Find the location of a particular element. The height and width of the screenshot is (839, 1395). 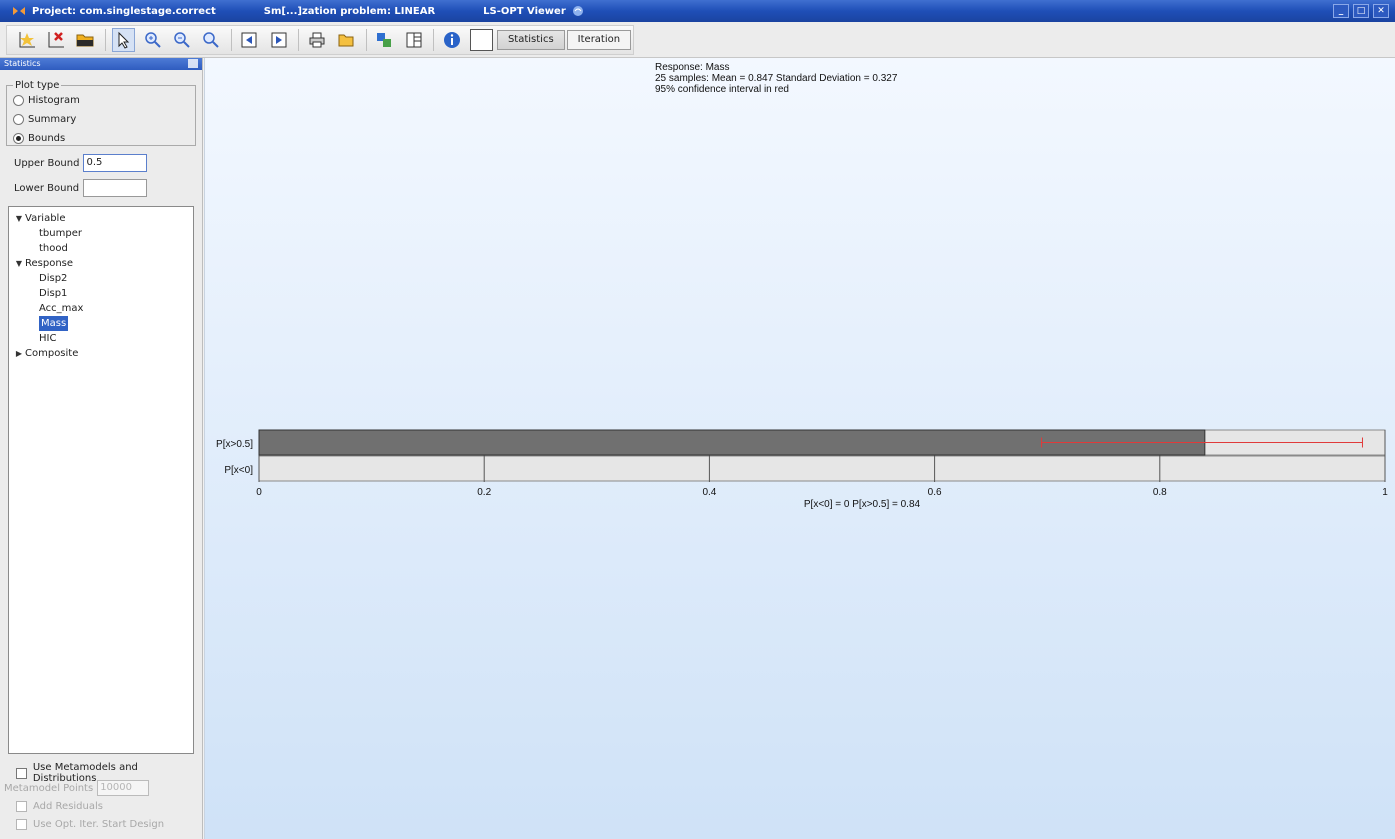

maximize-icon: □ is located at coordinates (1361, 11).